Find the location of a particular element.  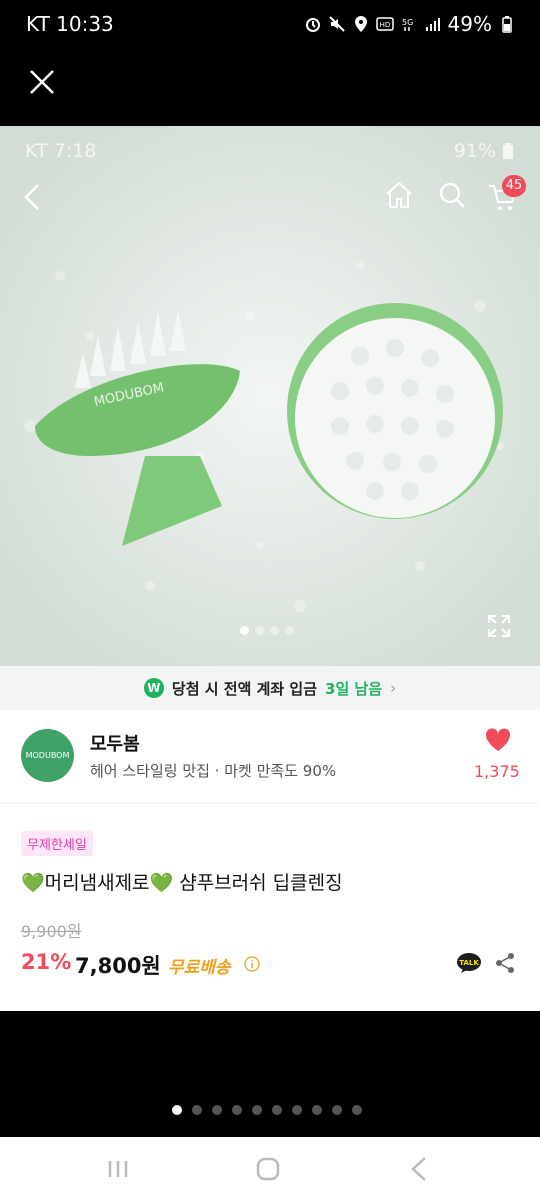

kakaotalk-icon: TALK is located at coordinates (469, 963).